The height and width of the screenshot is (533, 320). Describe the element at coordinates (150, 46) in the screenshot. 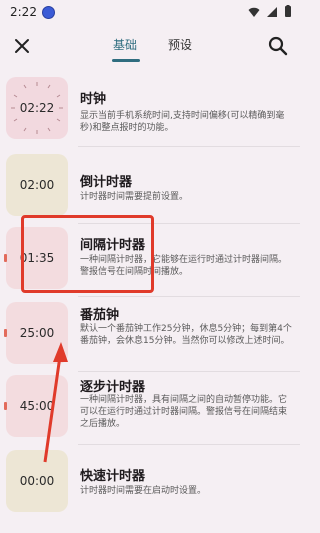

I see `top-app-bar: 基础 预设` at that location.